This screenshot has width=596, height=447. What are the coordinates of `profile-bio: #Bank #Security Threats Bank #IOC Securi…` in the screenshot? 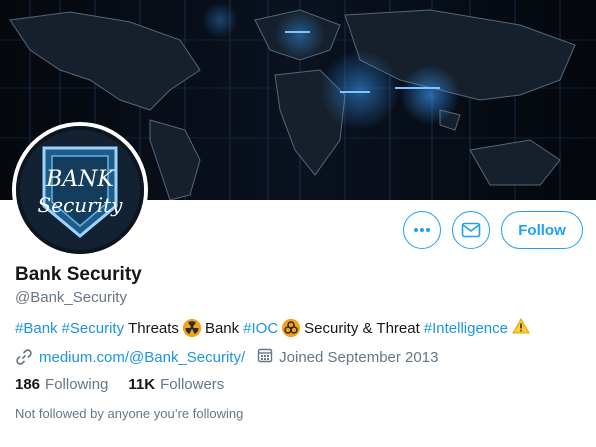 It's located at (272, 327).